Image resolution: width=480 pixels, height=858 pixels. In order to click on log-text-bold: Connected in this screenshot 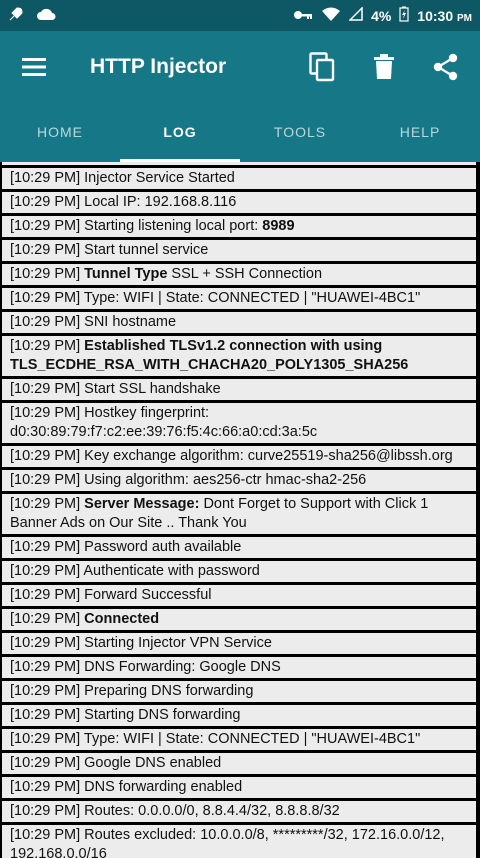, I will do `click(122, 619)`.